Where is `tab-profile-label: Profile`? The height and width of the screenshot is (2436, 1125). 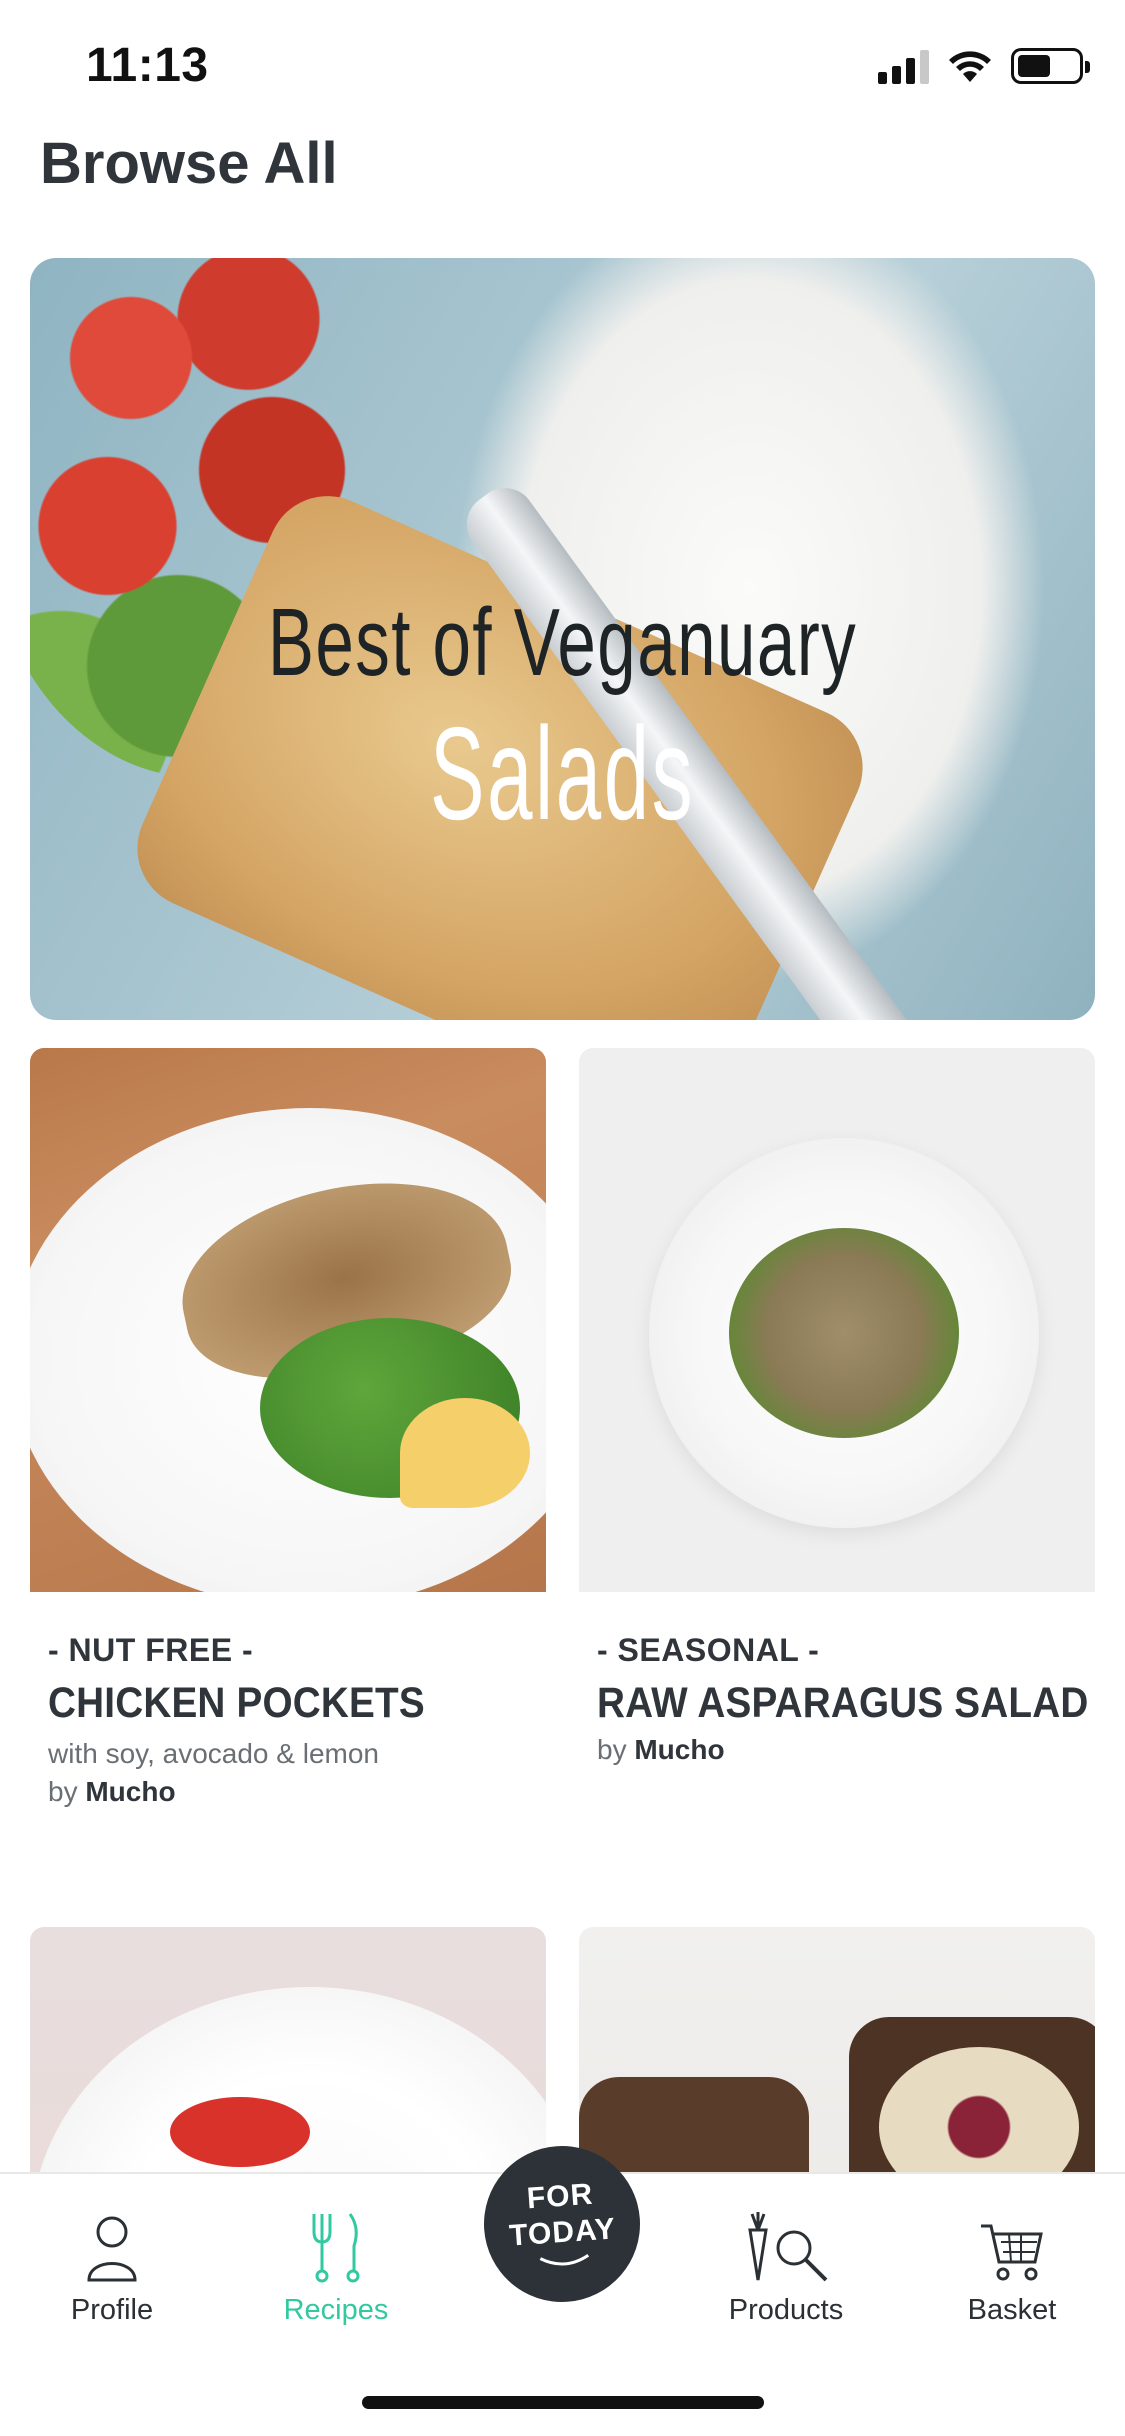
tab-profile-label: Profile is located at coordinates (112, 2310).